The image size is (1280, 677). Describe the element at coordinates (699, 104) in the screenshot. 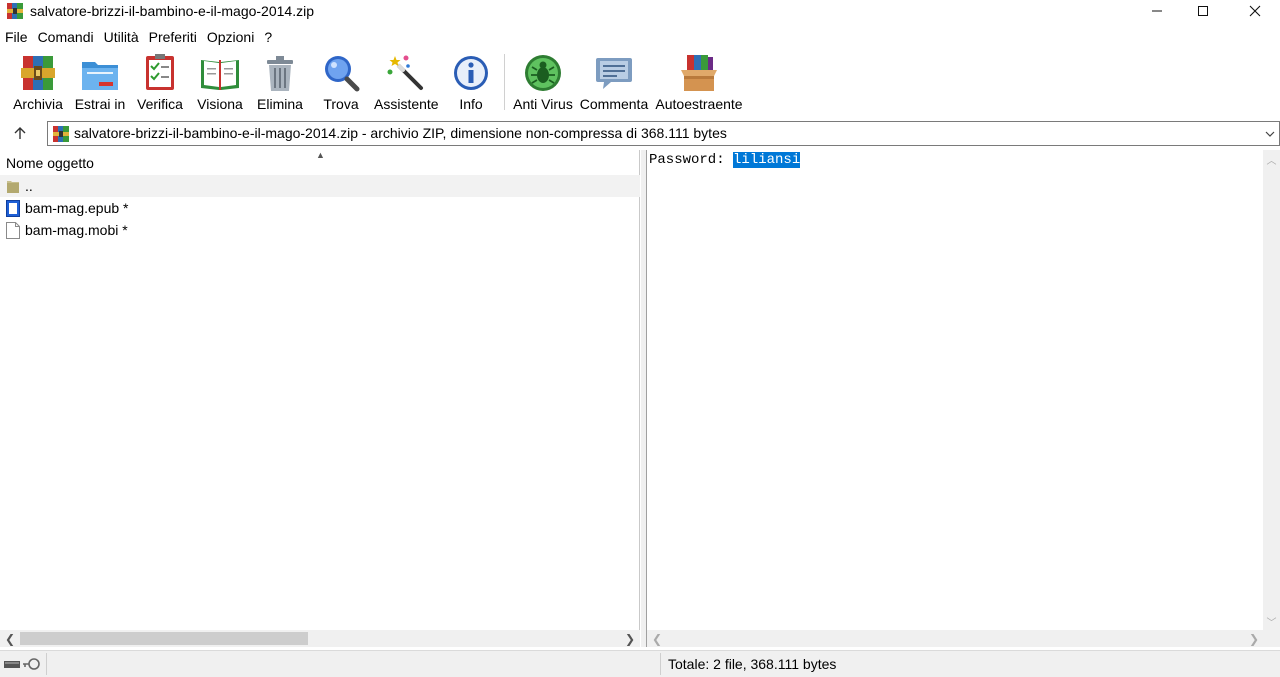

I see `autoestraente-label: Autoestraente` at that location.